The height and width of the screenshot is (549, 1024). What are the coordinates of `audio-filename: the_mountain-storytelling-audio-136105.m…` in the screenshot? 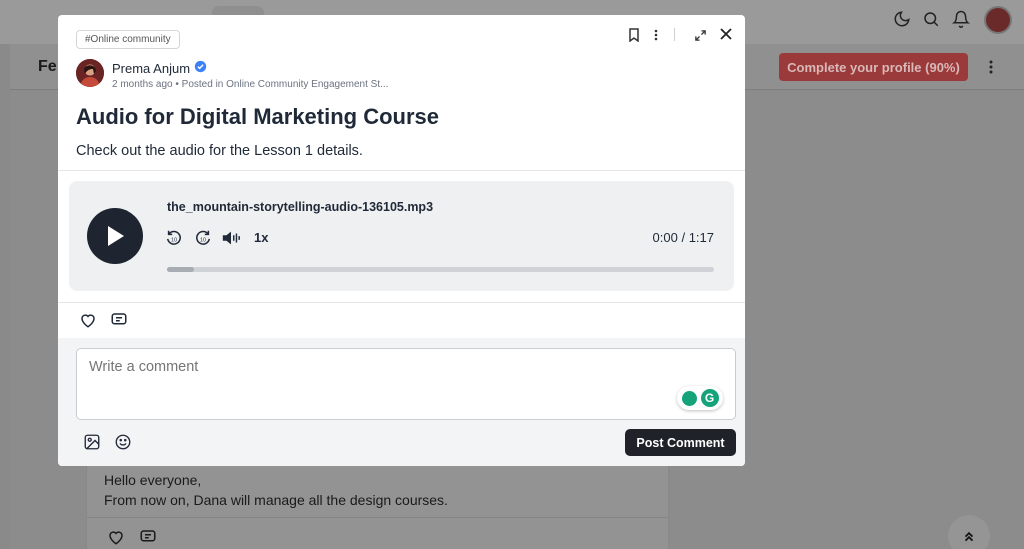 It's located at (300, 207).